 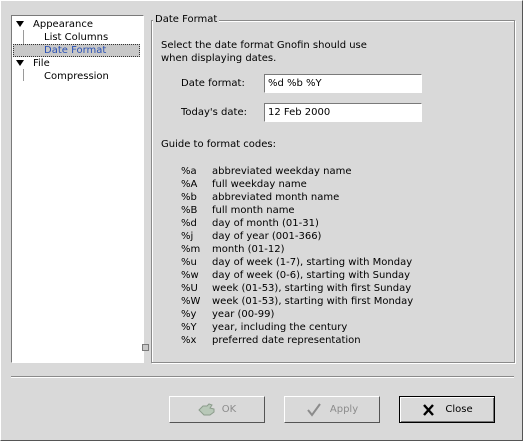 What do you see at coordinates (189, 340) in the screenshot?
I see `format-code: %x` at bounding box center [189, 340].